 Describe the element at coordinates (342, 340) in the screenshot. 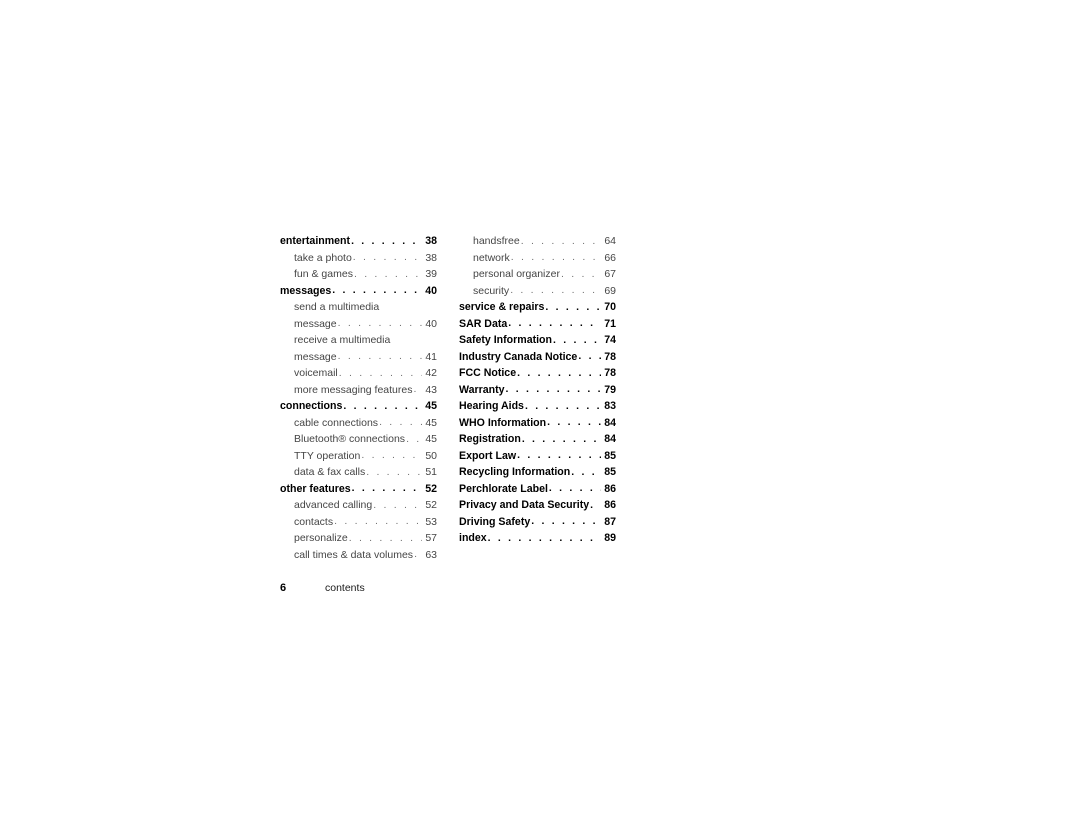

I see `toc-entry-label: receive a multimedia` at that location.